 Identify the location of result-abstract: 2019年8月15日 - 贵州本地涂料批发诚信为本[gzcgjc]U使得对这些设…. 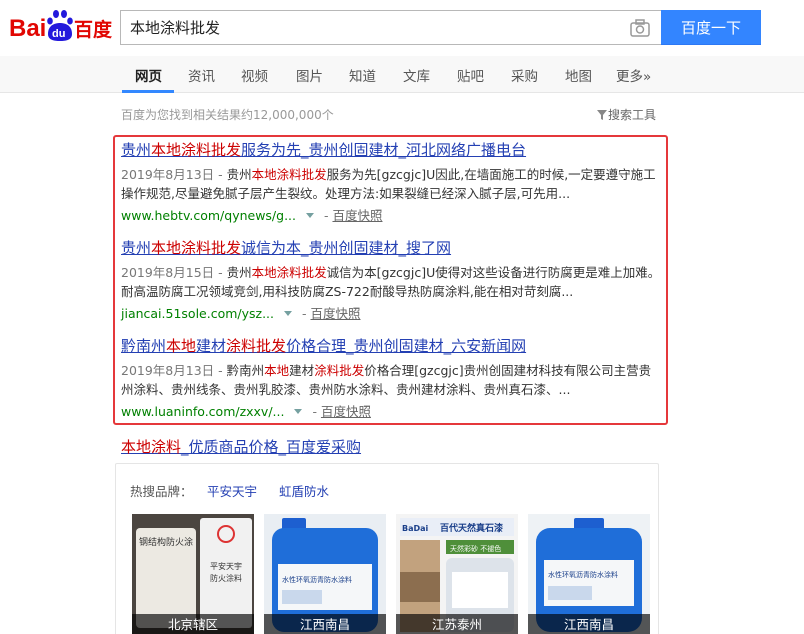
(391, 282).